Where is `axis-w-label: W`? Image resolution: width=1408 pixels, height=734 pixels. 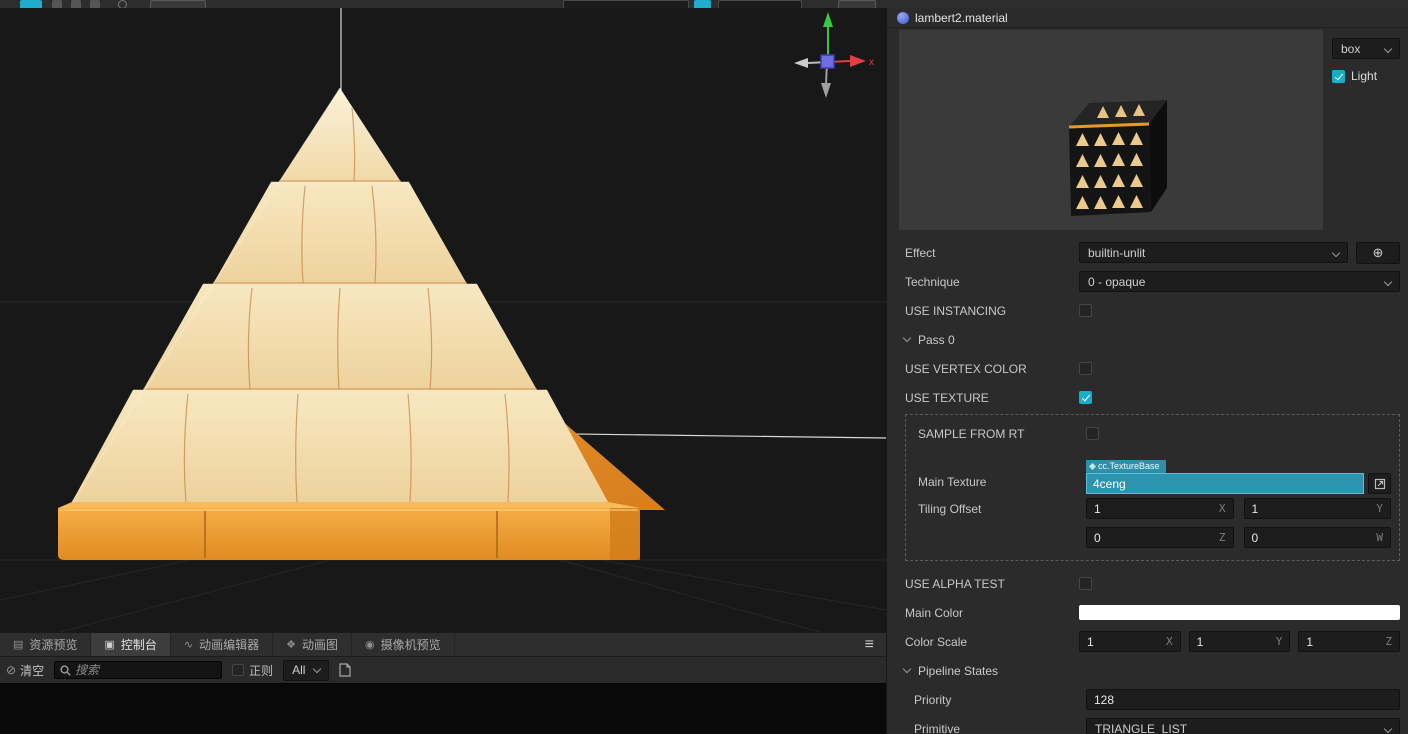
axis-w-label: W is located at coordinates (1379, 537).